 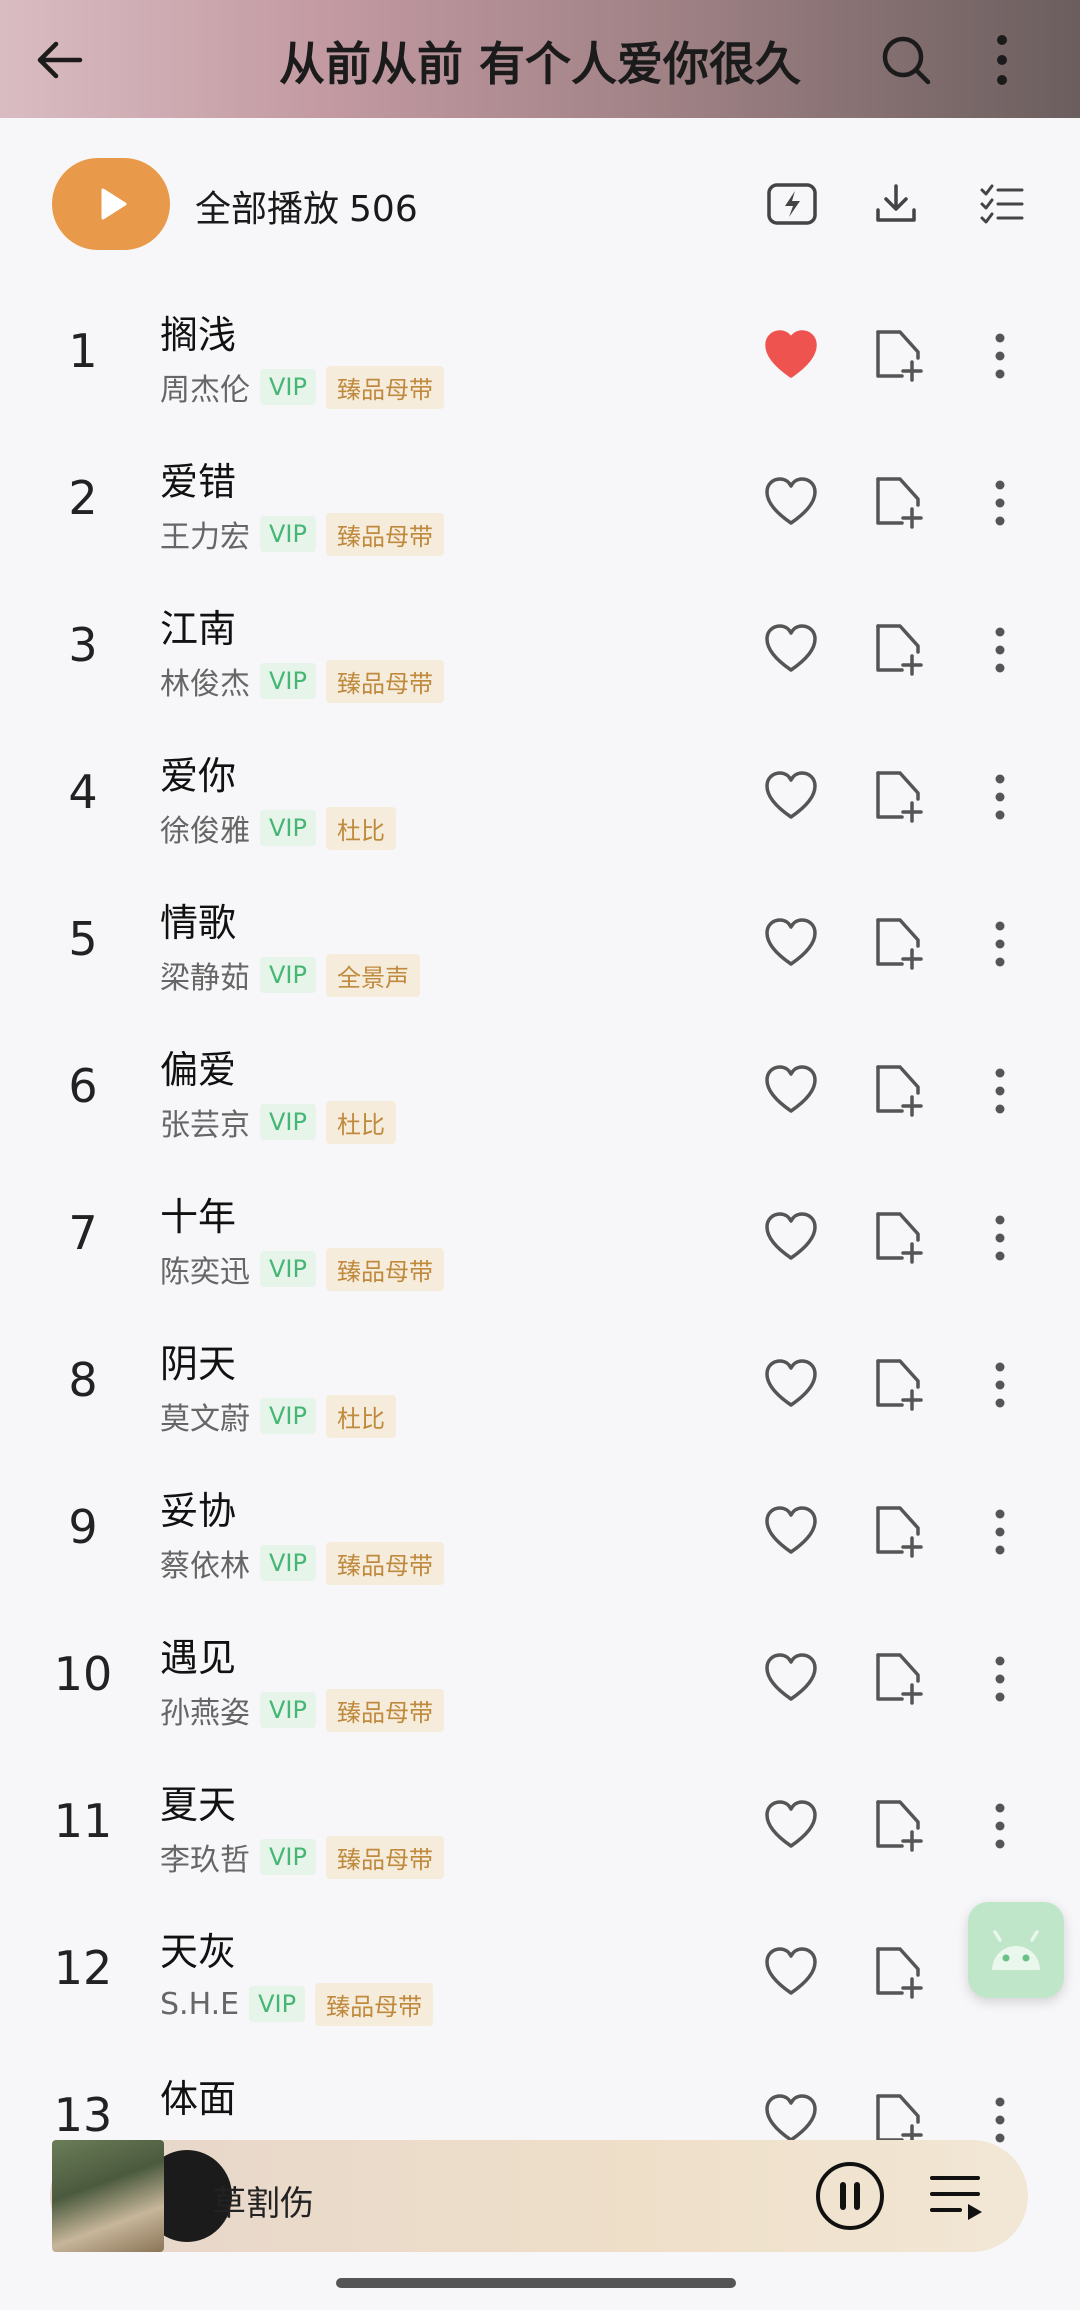 What do you see at coordinates (83, 1086) in the screenshot?
I see `song-index: 6` at bounding box center [83, 1086].